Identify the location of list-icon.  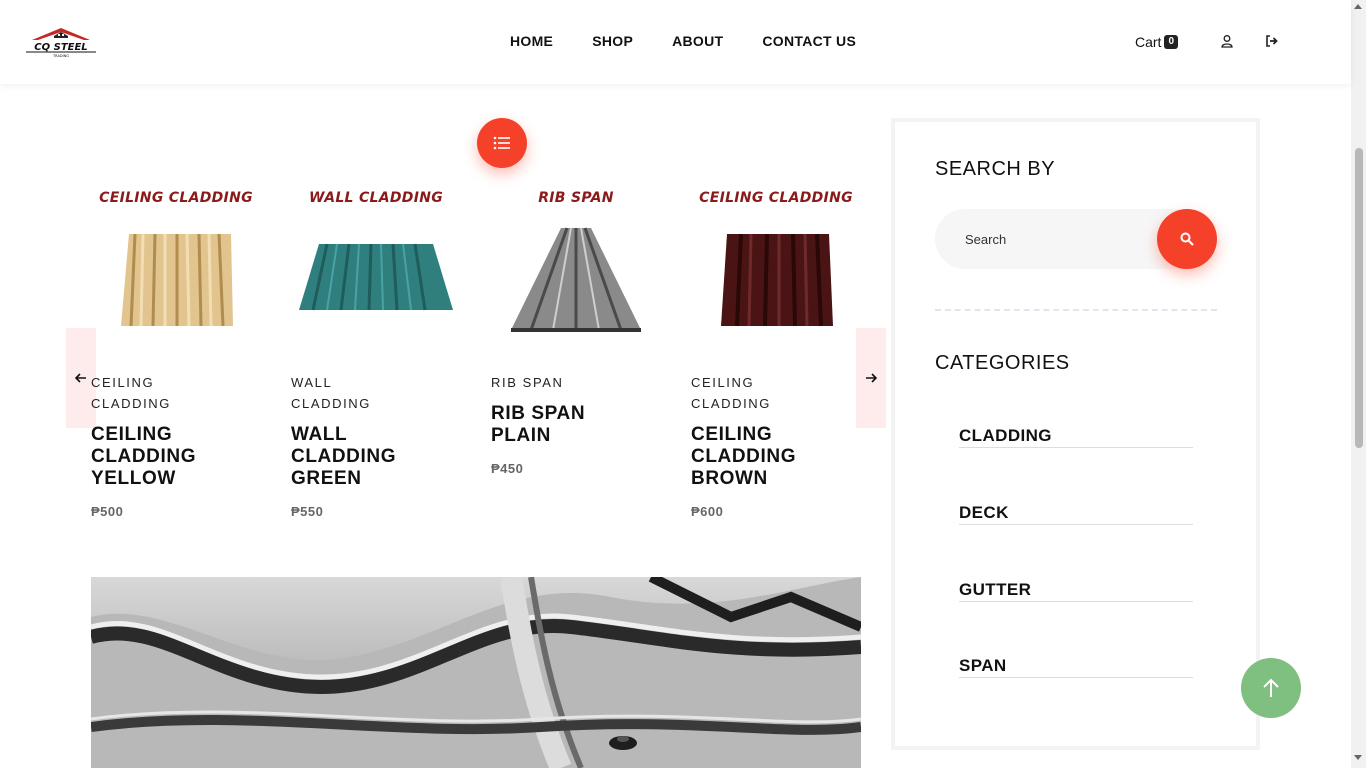
(501, 143).